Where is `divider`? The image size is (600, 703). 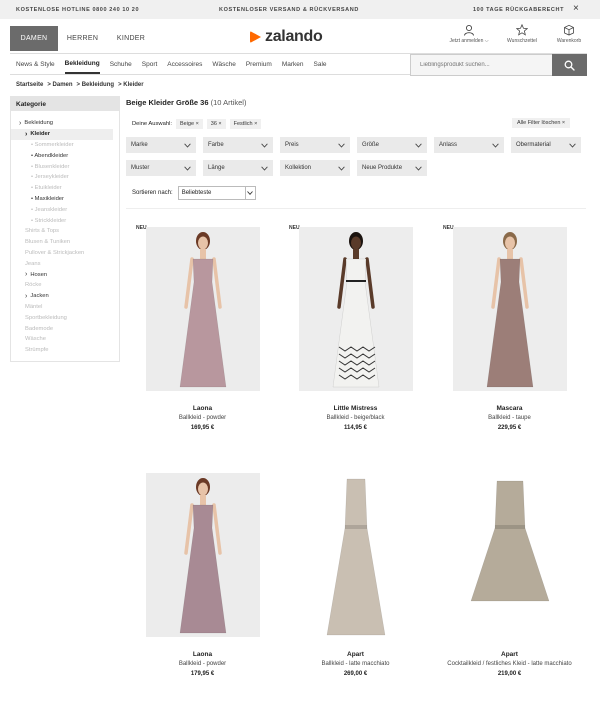
divider is located at coordinates (356, 208).